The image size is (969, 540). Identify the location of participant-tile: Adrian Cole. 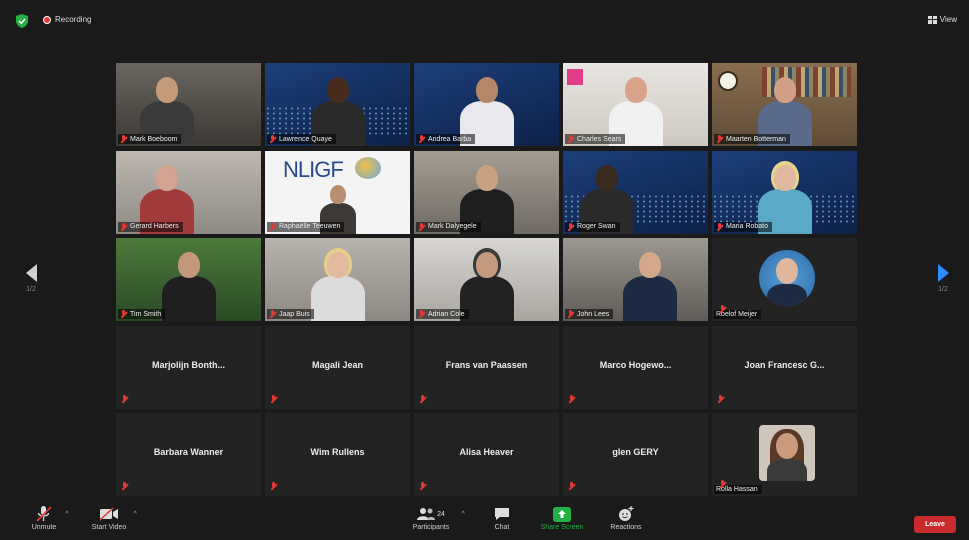
(486, 279).